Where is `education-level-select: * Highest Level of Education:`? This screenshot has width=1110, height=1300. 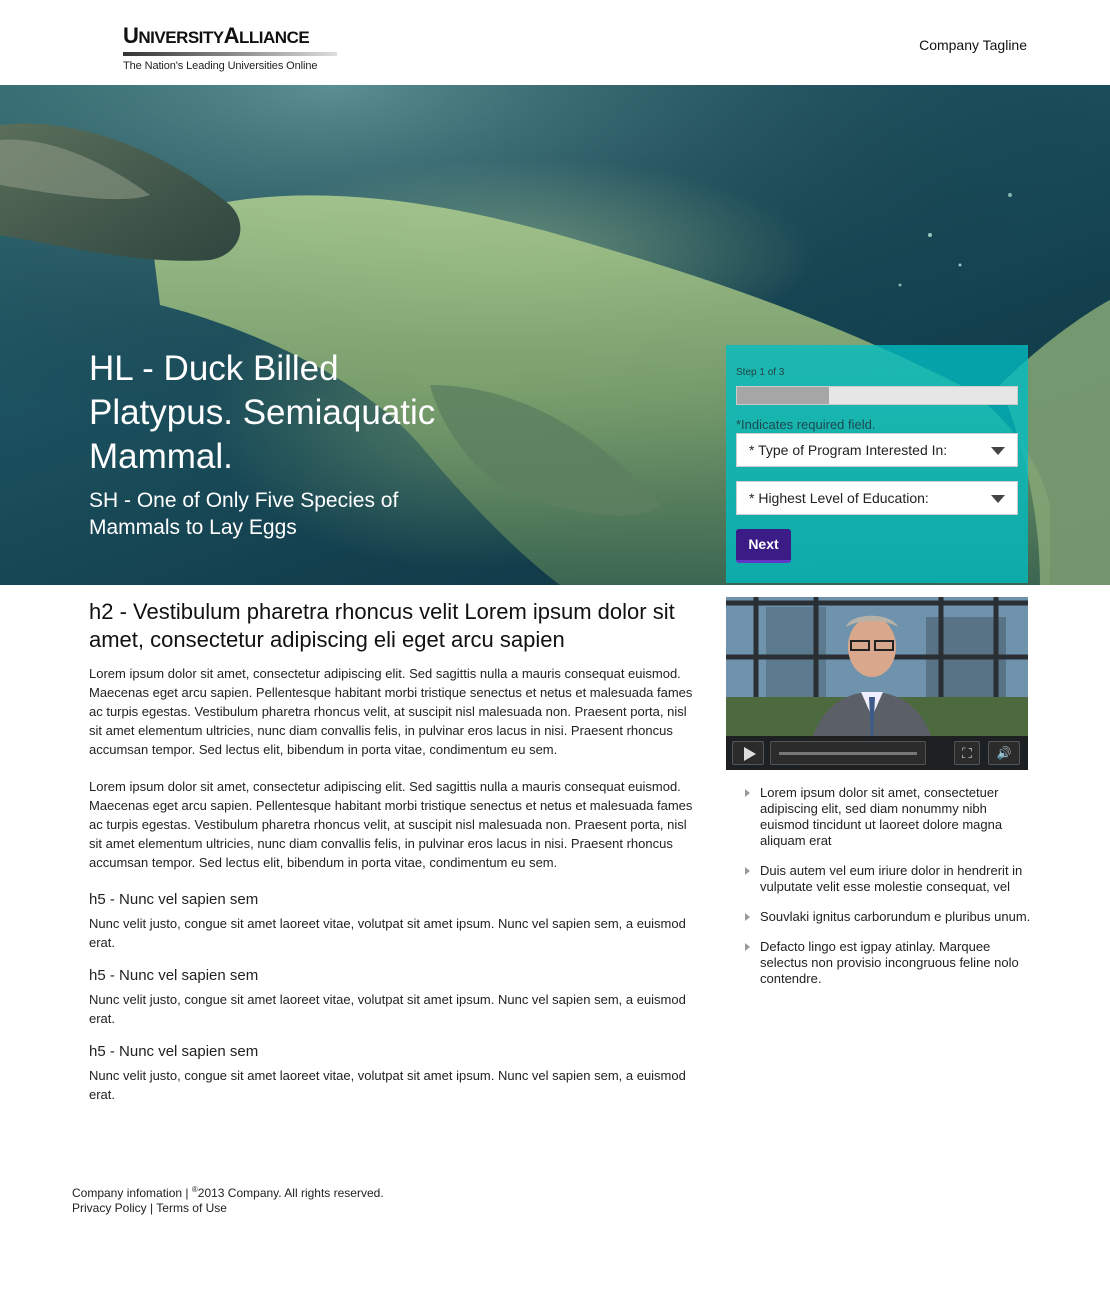 education-level-select: * Highest Level of Education: is located at coordinates (877, 498).